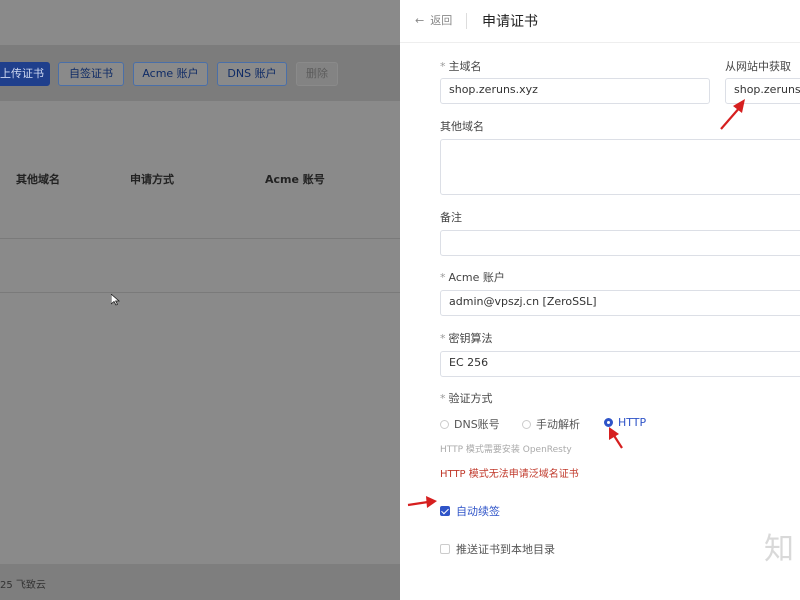 The height and width of the screenshot is (600, 800). What do you see at coordinates (506, 450) in the screenshot?
I see `http-hint-text: HTTP 模式需要安装 OpenResty` at bounding box center [506, 450].